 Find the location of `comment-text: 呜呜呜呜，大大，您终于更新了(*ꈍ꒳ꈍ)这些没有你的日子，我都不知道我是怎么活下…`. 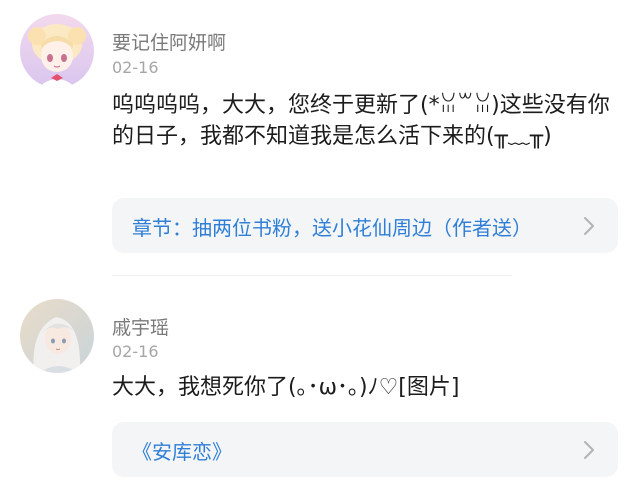

comment-text: 呜呜呜呜，大大，您终于更新了(*ꈍ꒳ꈍ)这些没有你的日子，我都不知道我是怎么活下… is located at coordinates (361, 121).